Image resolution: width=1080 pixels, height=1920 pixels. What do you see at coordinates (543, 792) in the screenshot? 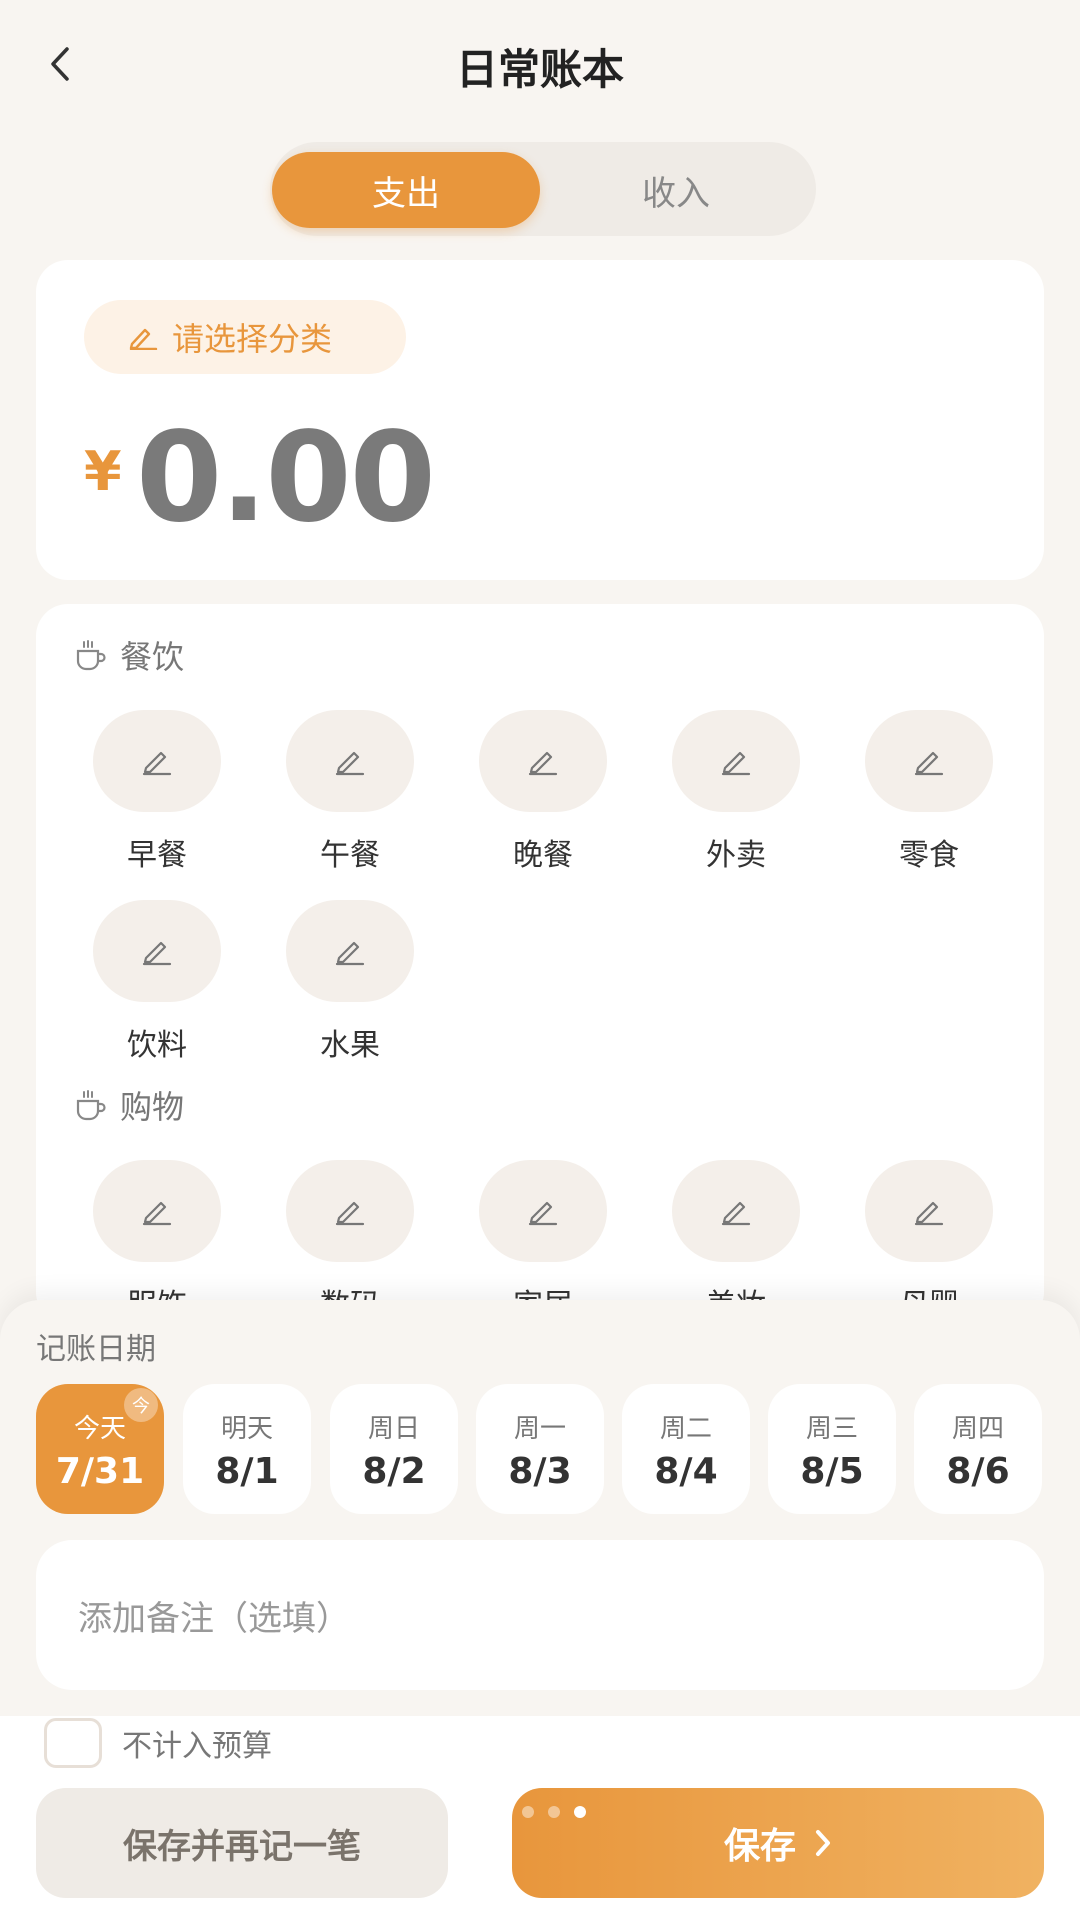
I see `category-dinner: 晚餐` at bounding box center [543, 792].